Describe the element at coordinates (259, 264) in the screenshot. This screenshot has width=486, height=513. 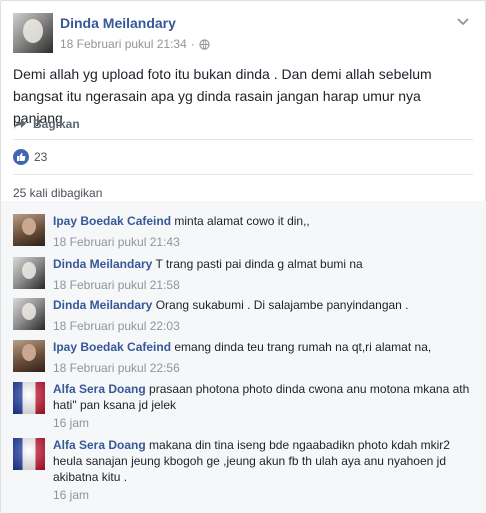
I see `comment-text: T trang pasti pai dinda g almat bumi na` at that location.